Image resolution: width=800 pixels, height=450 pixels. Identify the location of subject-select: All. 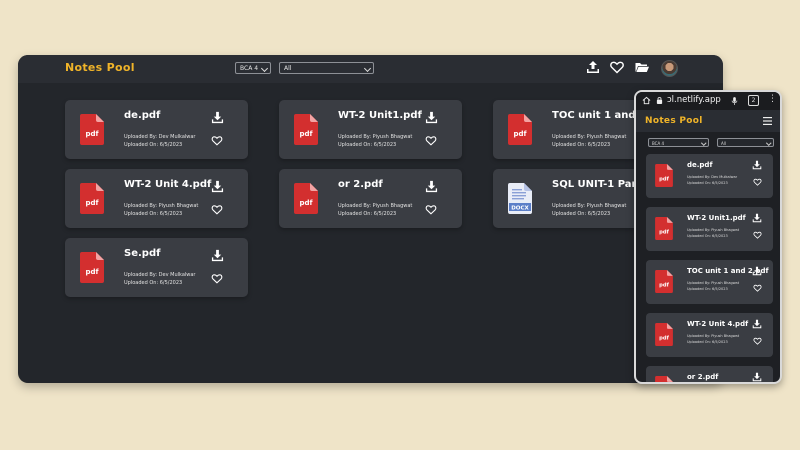
(326, 68).